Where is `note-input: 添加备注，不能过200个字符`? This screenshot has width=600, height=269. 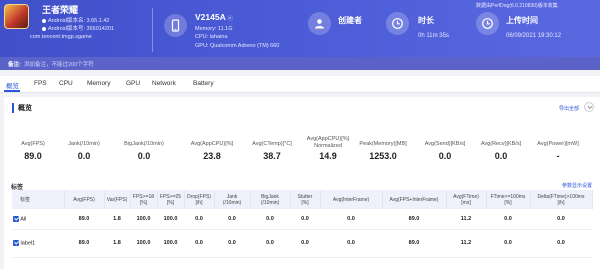 note-input: 添加备注，不能过200个字符 is located at coordinates (59, 64).